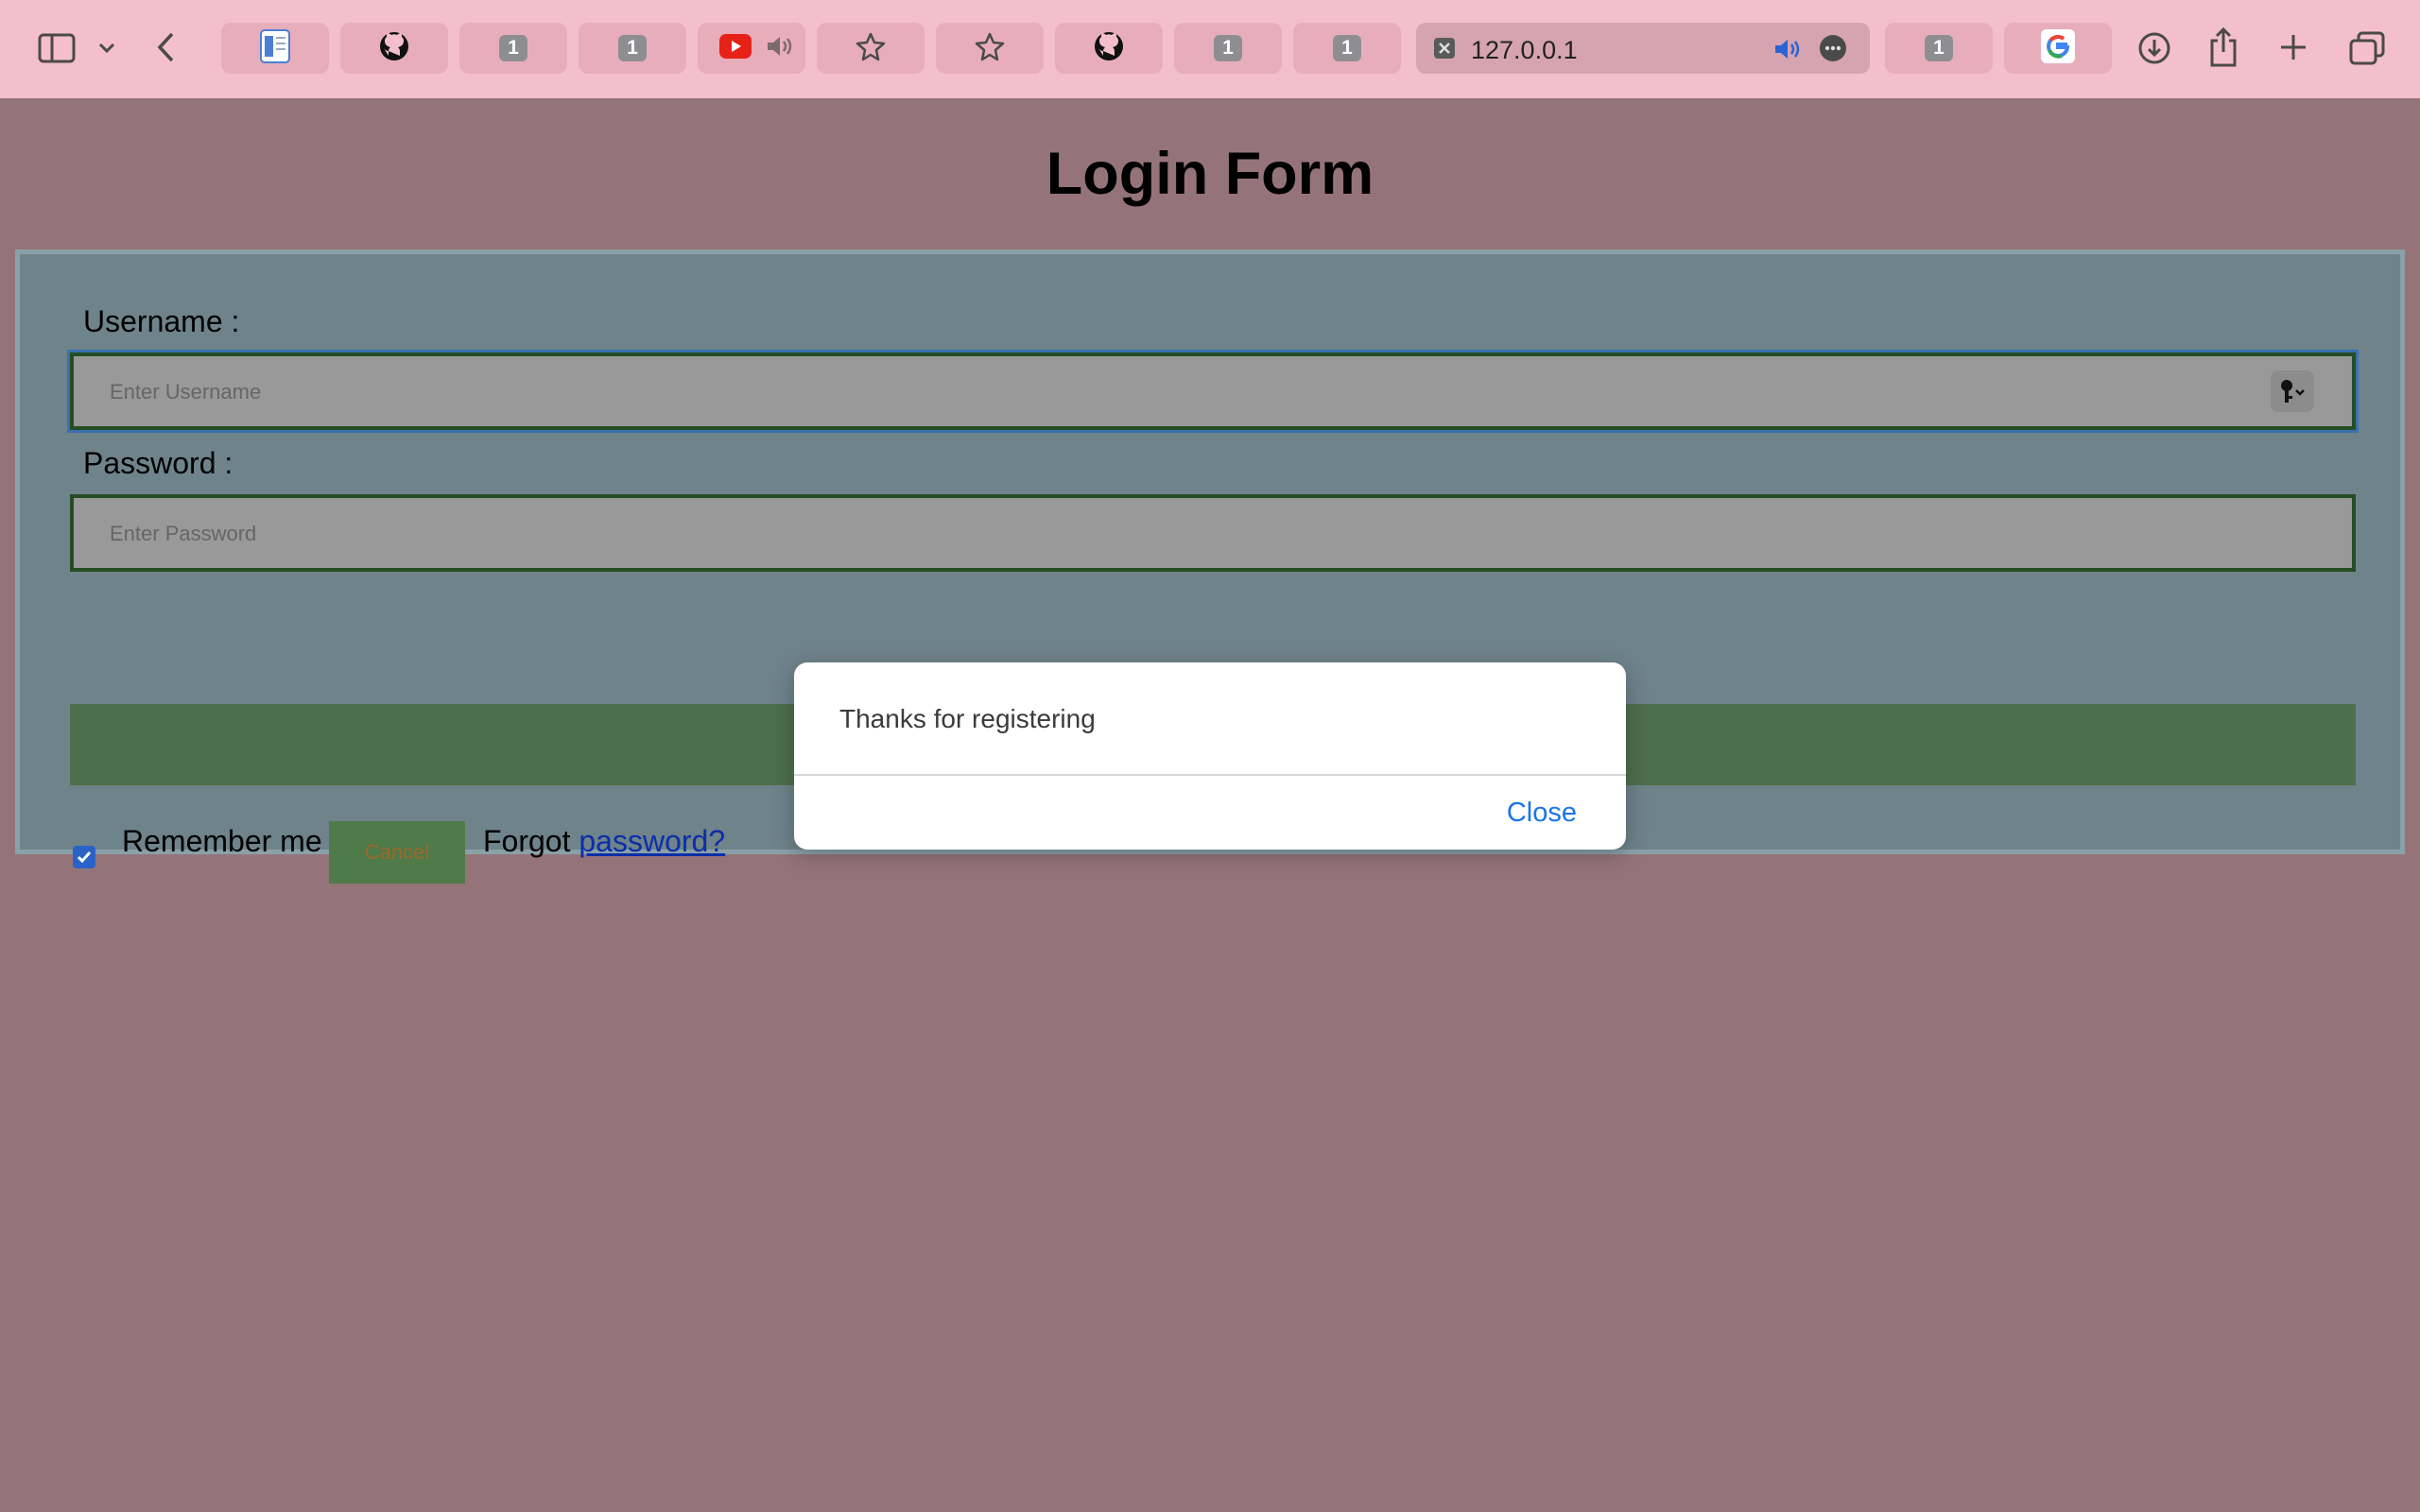 The height and width of the screenshot is (1512, 2420). I want to click on username-placeholder: Enter Username, so click(186, 392).